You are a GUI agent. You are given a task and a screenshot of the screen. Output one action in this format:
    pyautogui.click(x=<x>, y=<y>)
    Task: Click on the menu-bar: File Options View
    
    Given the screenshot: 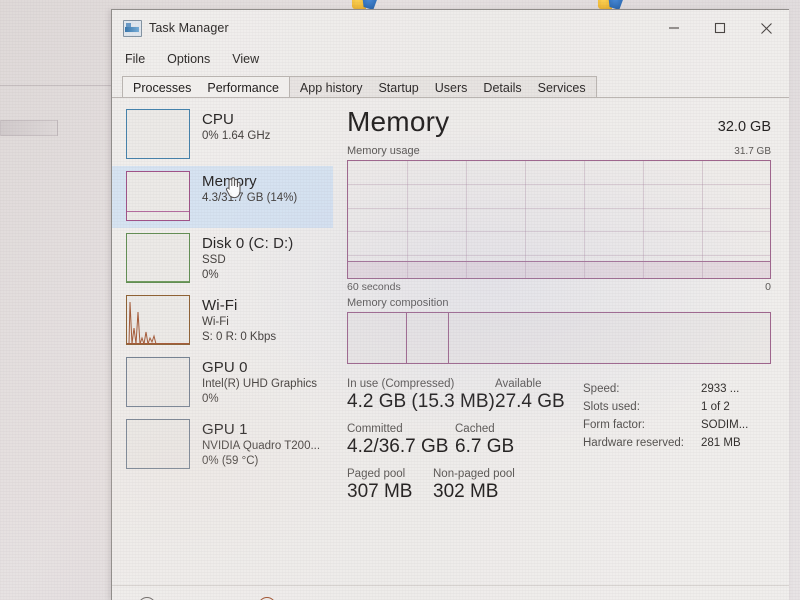 What is the action you would take?
    pyautogui.click(x=450, y=58)
    